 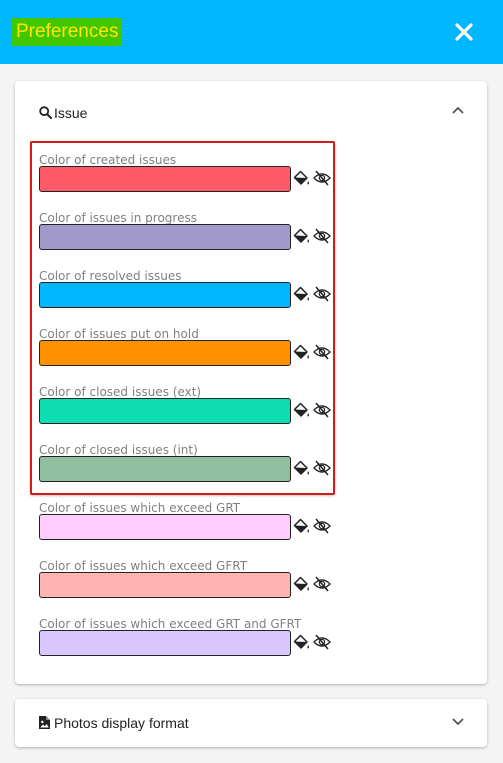 I want to click on photos-section-header: Photos display format, so click(x=251, y=723).